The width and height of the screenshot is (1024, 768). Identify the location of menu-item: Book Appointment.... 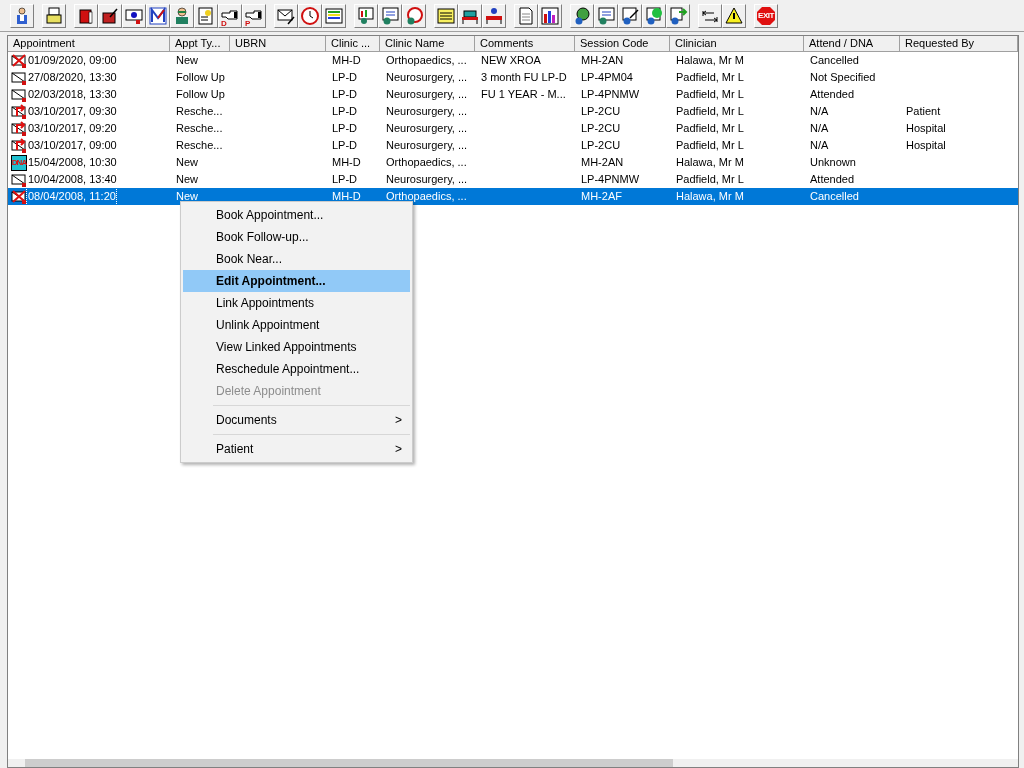
(296, 215).